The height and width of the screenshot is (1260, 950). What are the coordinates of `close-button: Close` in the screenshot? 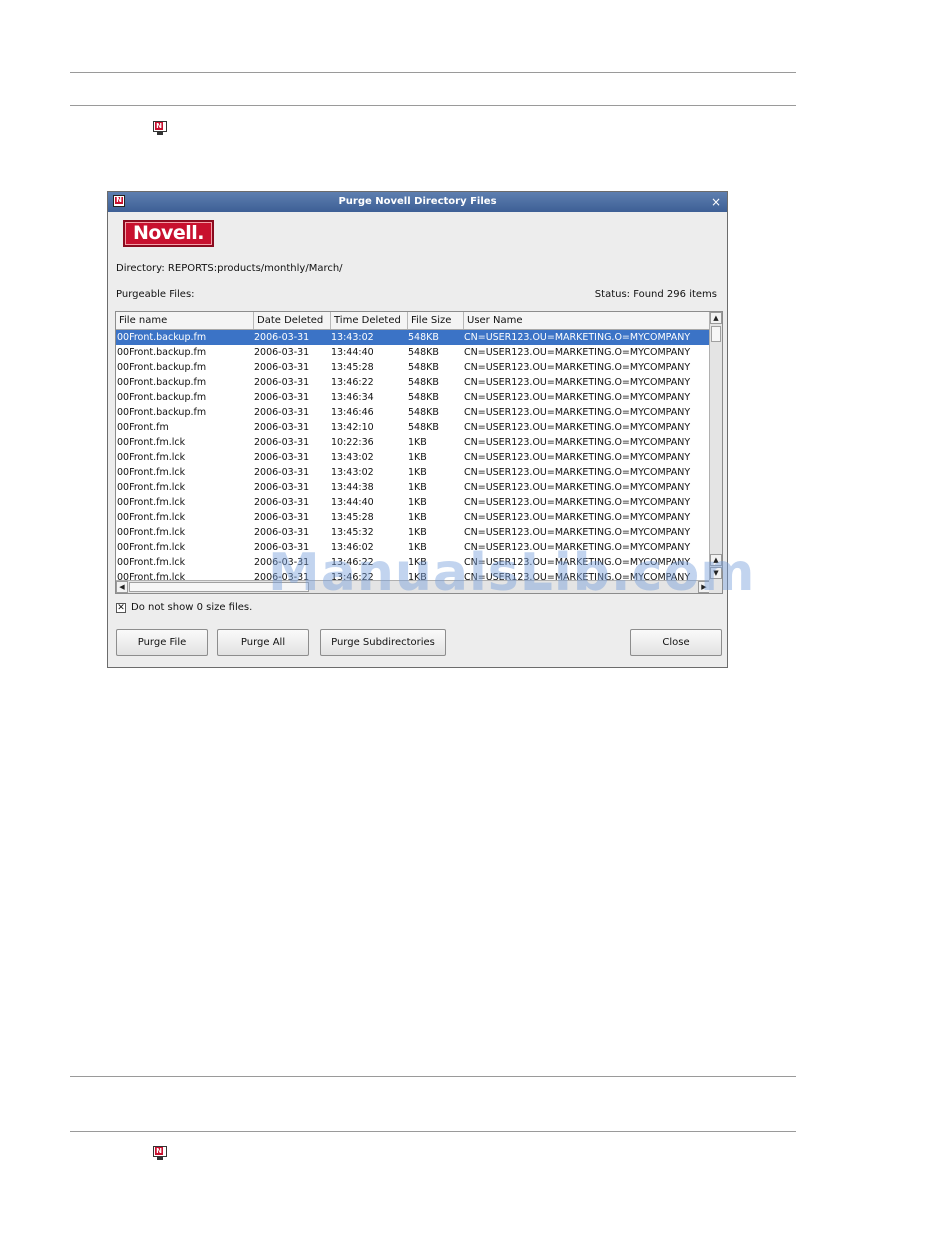 It's located at (676, 642).